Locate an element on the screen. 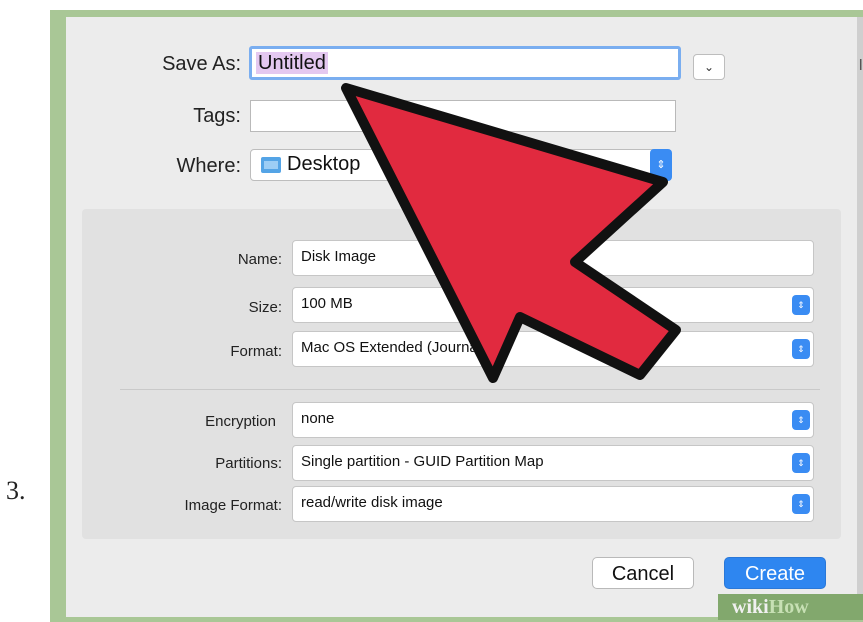 This screenshot has width=863, height=622. wikihow-watermark: wikiHow is located at coordinates (790, 607).